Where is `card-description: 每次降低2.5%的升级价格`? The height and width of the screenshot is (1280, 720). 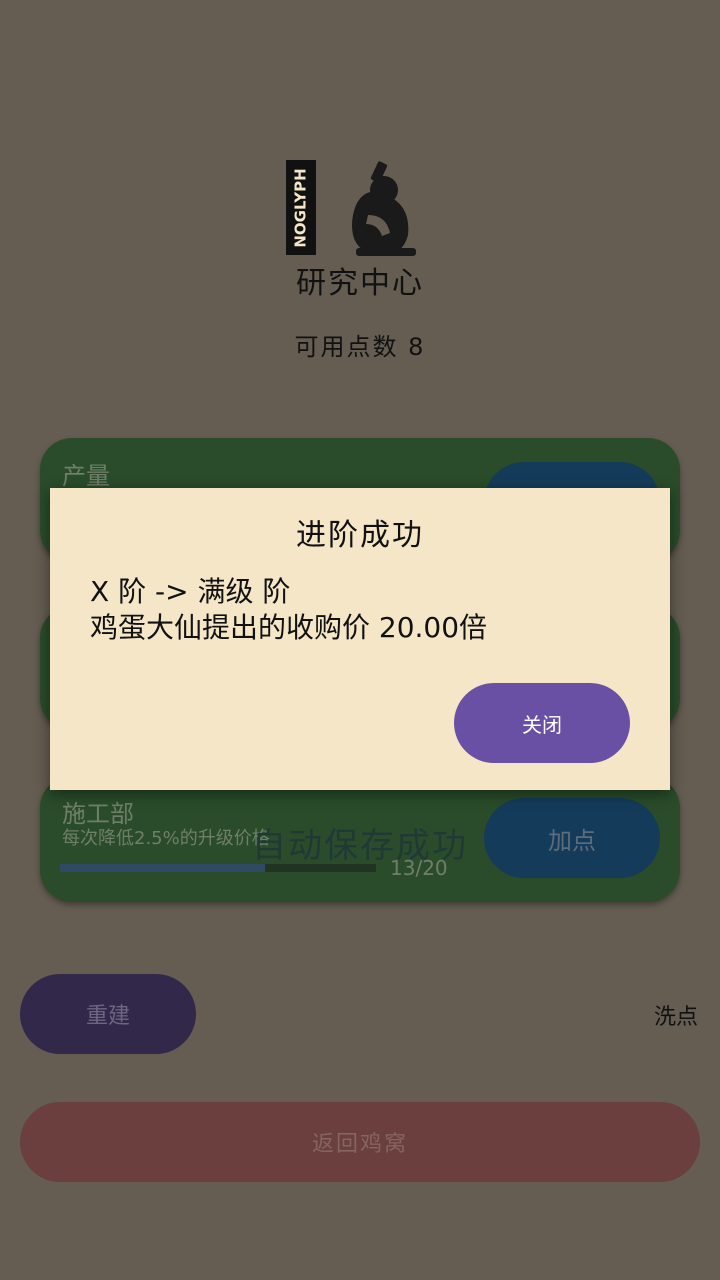
card-description: 每次降低2.5%的升级价格 is located at coordinates (166, 838).